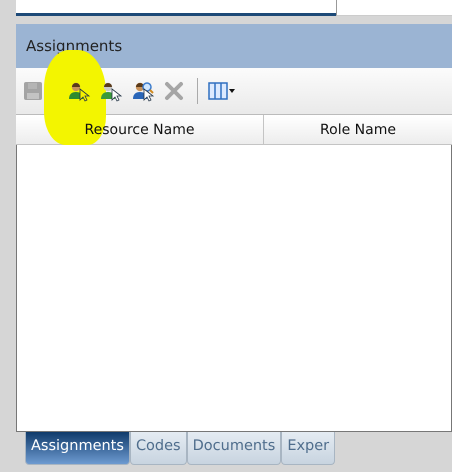 The width and height of the screenshot is (452, 472). Describe the element at coordinates (143, 91) in the screenshot. I see `people-search-icon` at that location.